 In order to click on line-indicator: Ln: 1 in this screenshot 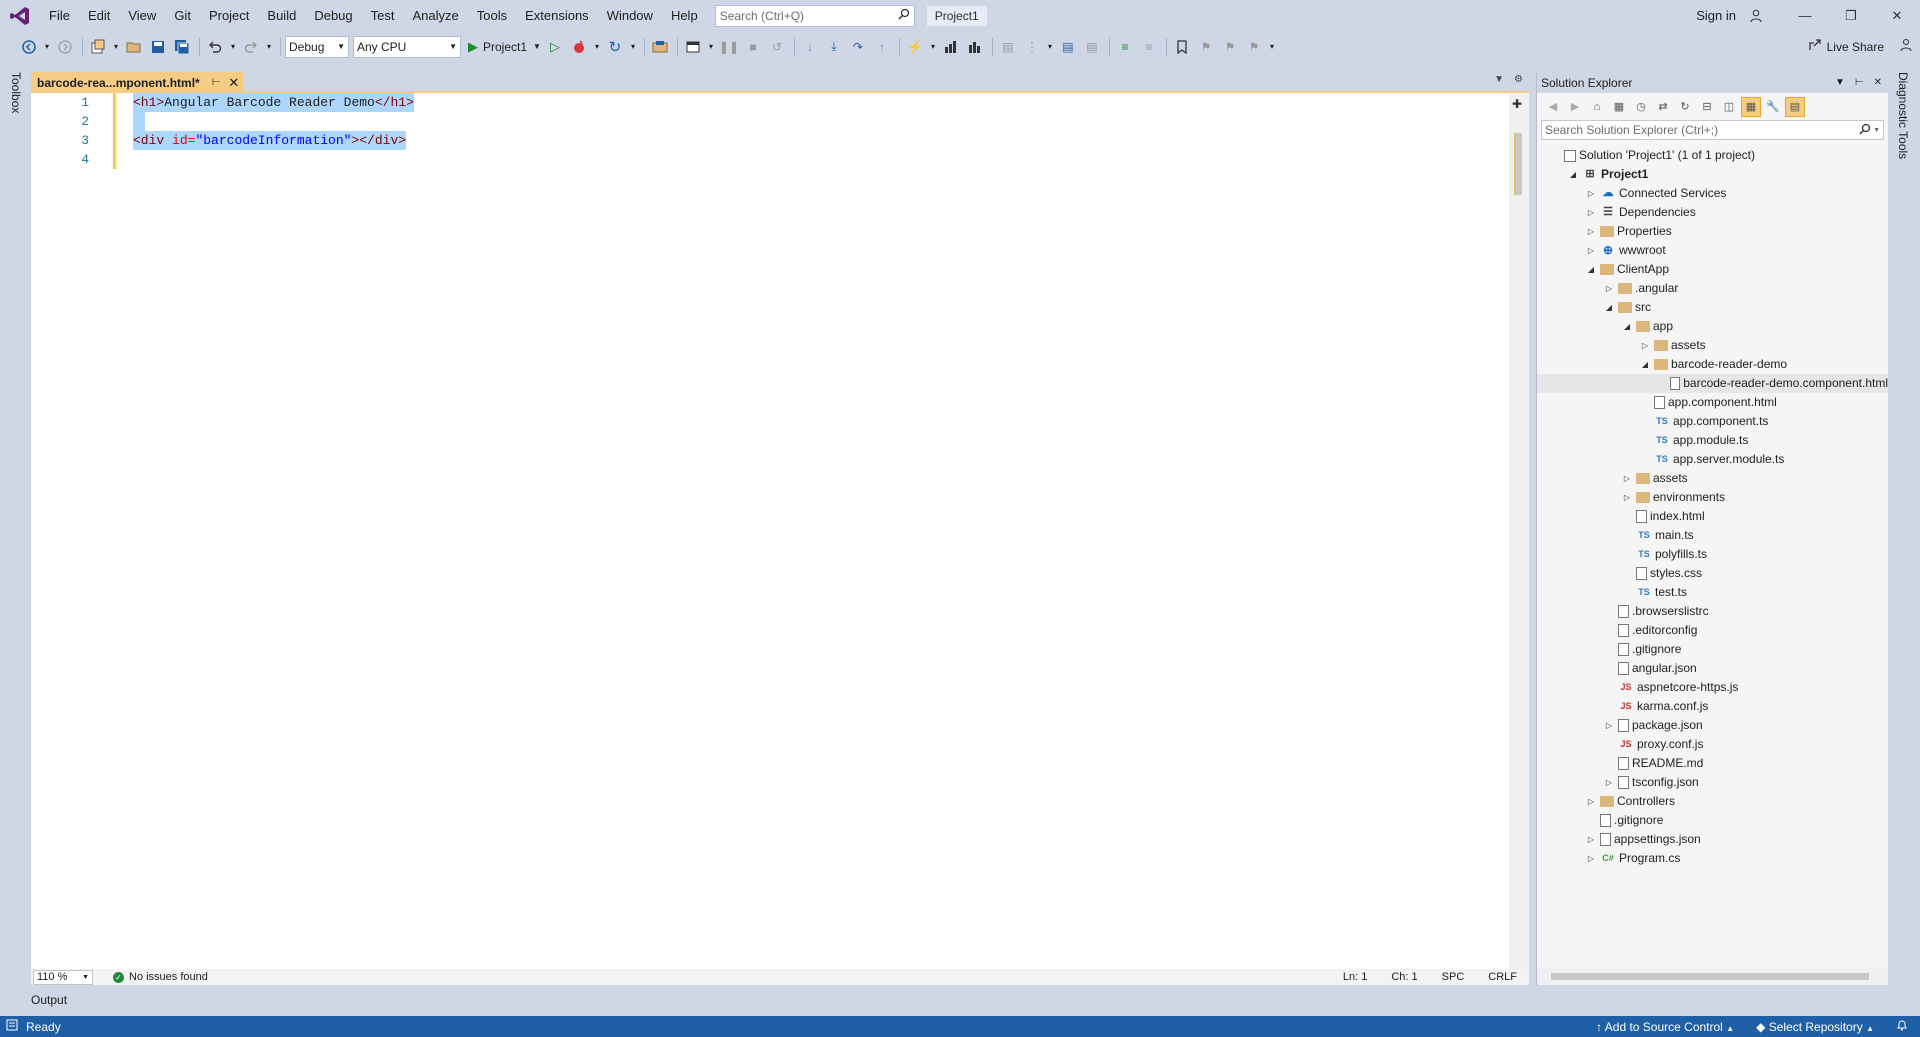, I will do `click(1355, 977)`.